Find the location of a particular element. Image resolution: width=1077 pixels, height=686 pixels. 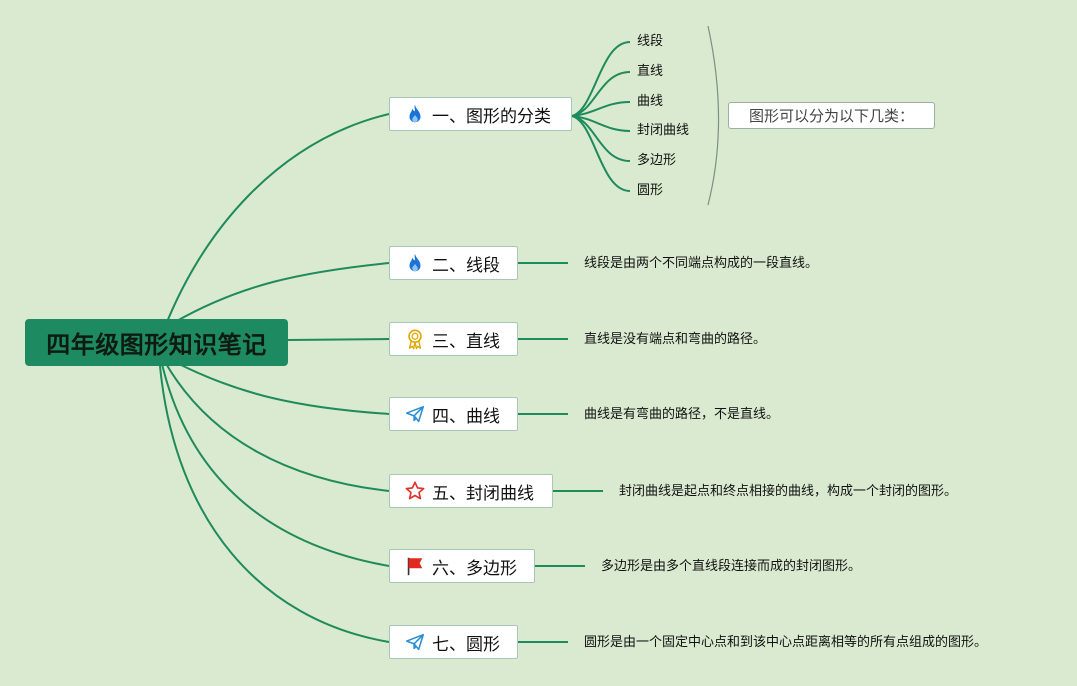

summary-box: 图形可以分为以下几类： is located at coordinates (831, 115).